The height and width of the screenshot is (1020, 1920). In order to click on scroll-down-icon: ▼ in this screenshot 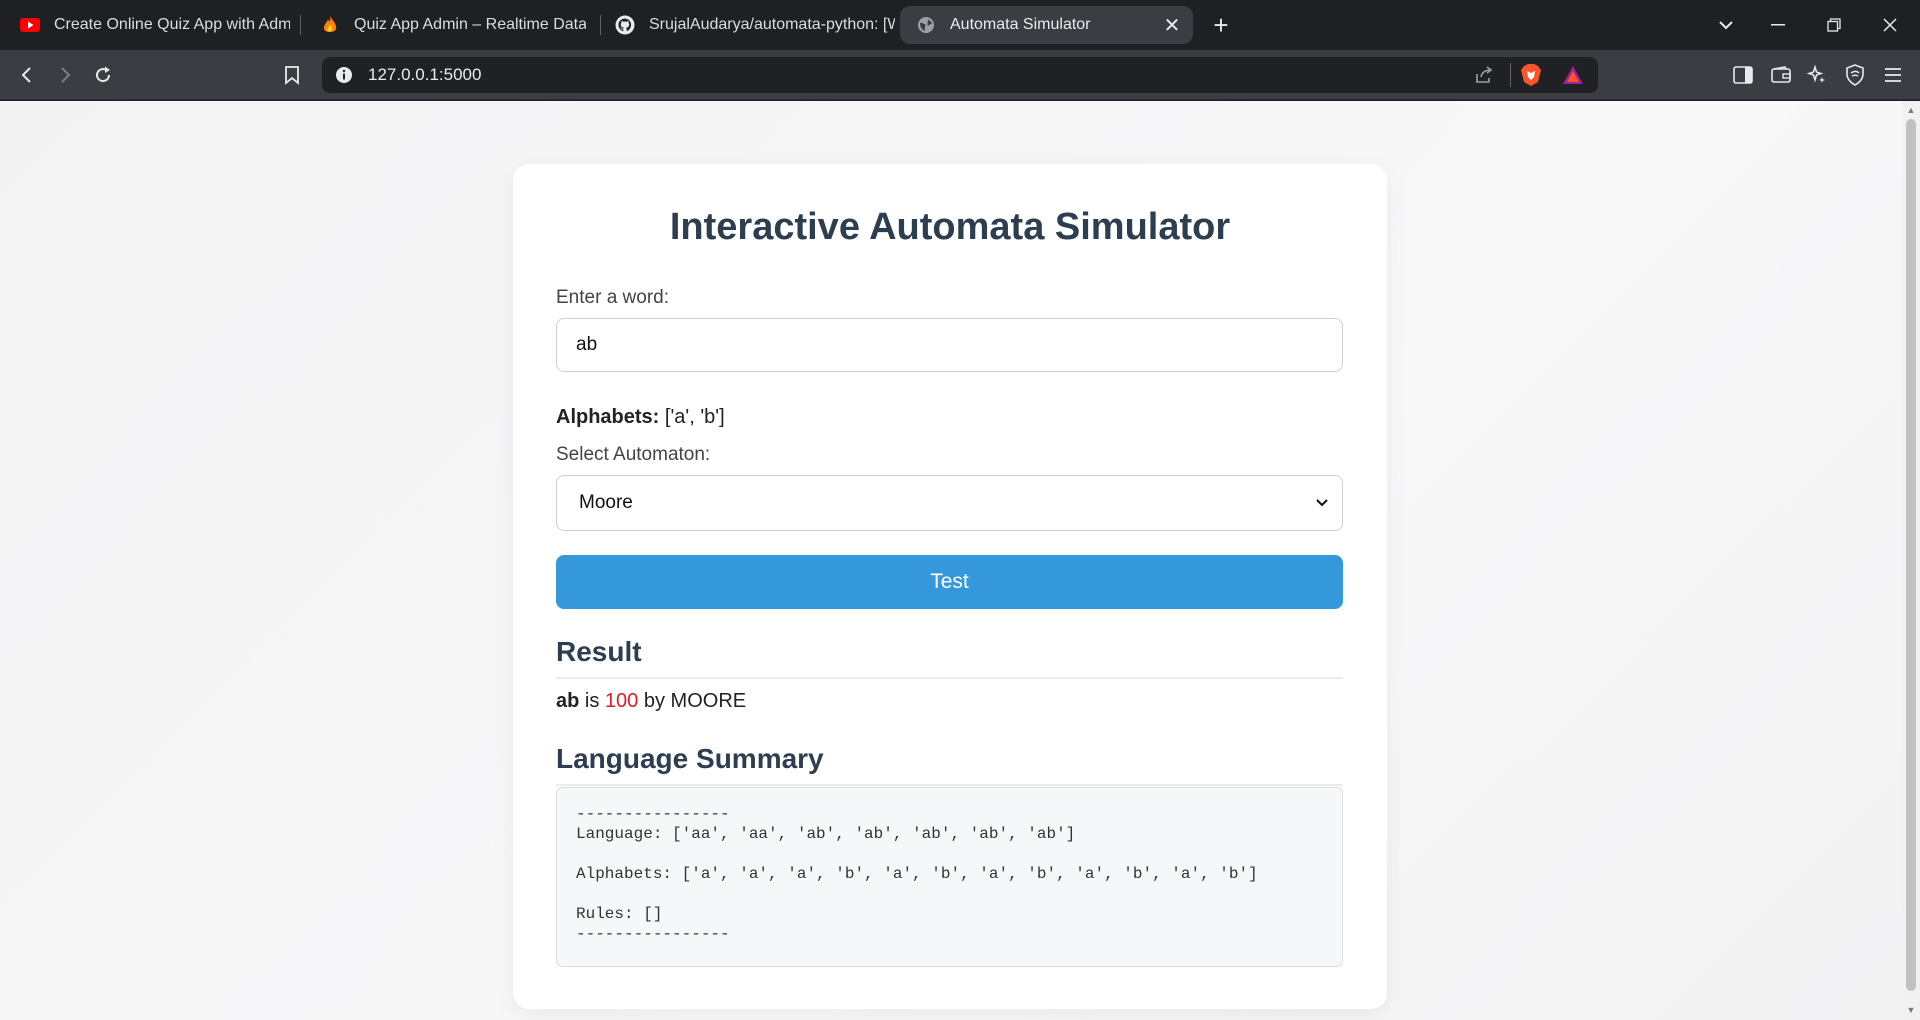, I will do `click(1911, 1010)`.